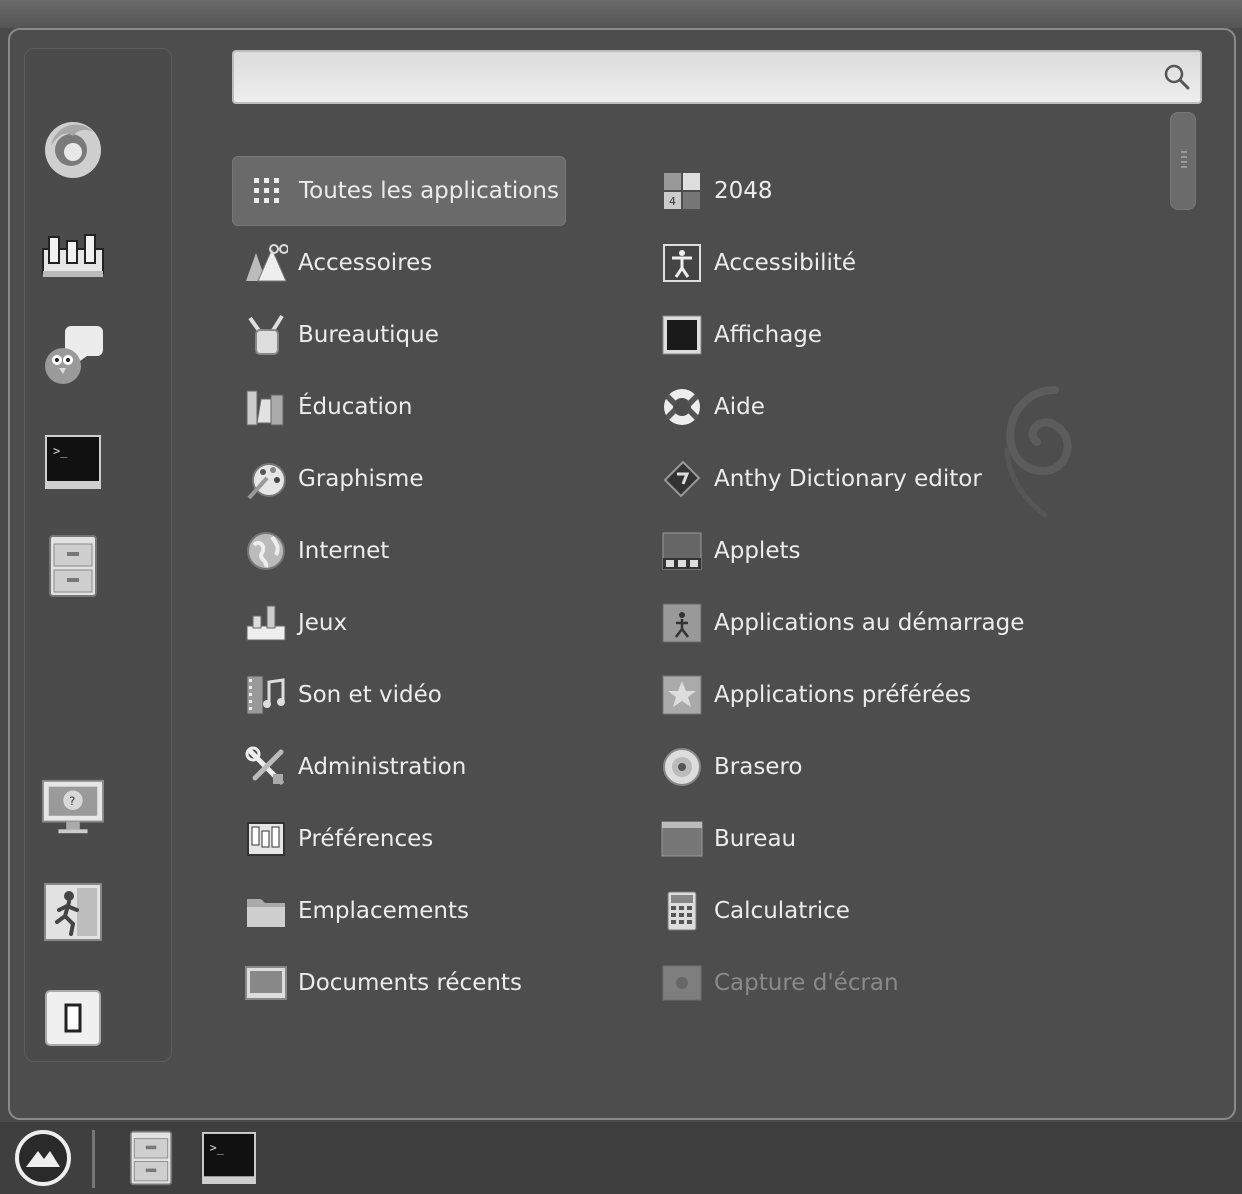 The height and width of the screenshot is (1194, 1242). Describe the element at coordinates (758, 767) in the screenshot. I see `app-label: Brasero` at that location.